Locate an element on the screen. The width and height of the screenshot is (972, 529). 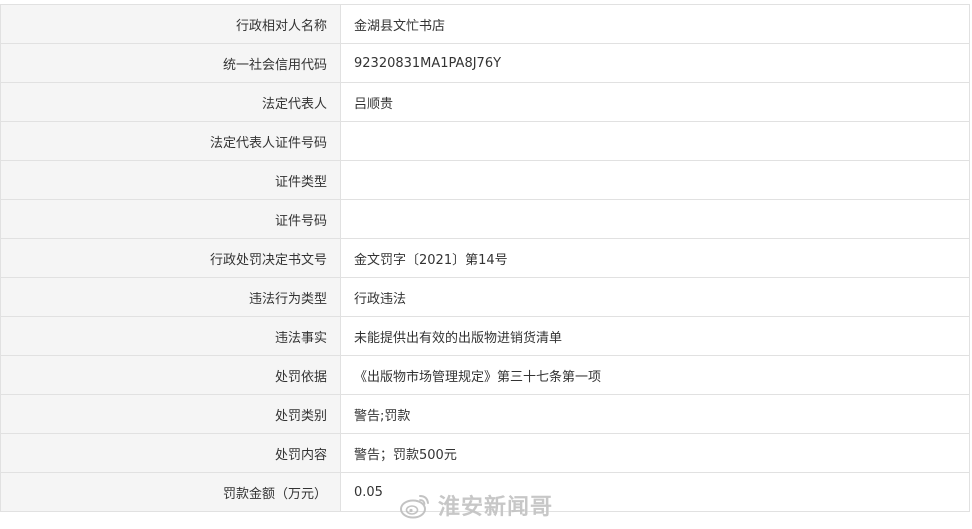
table-row: 处罚内容 警告；罚款500元 is located at coordinates (485, 453).